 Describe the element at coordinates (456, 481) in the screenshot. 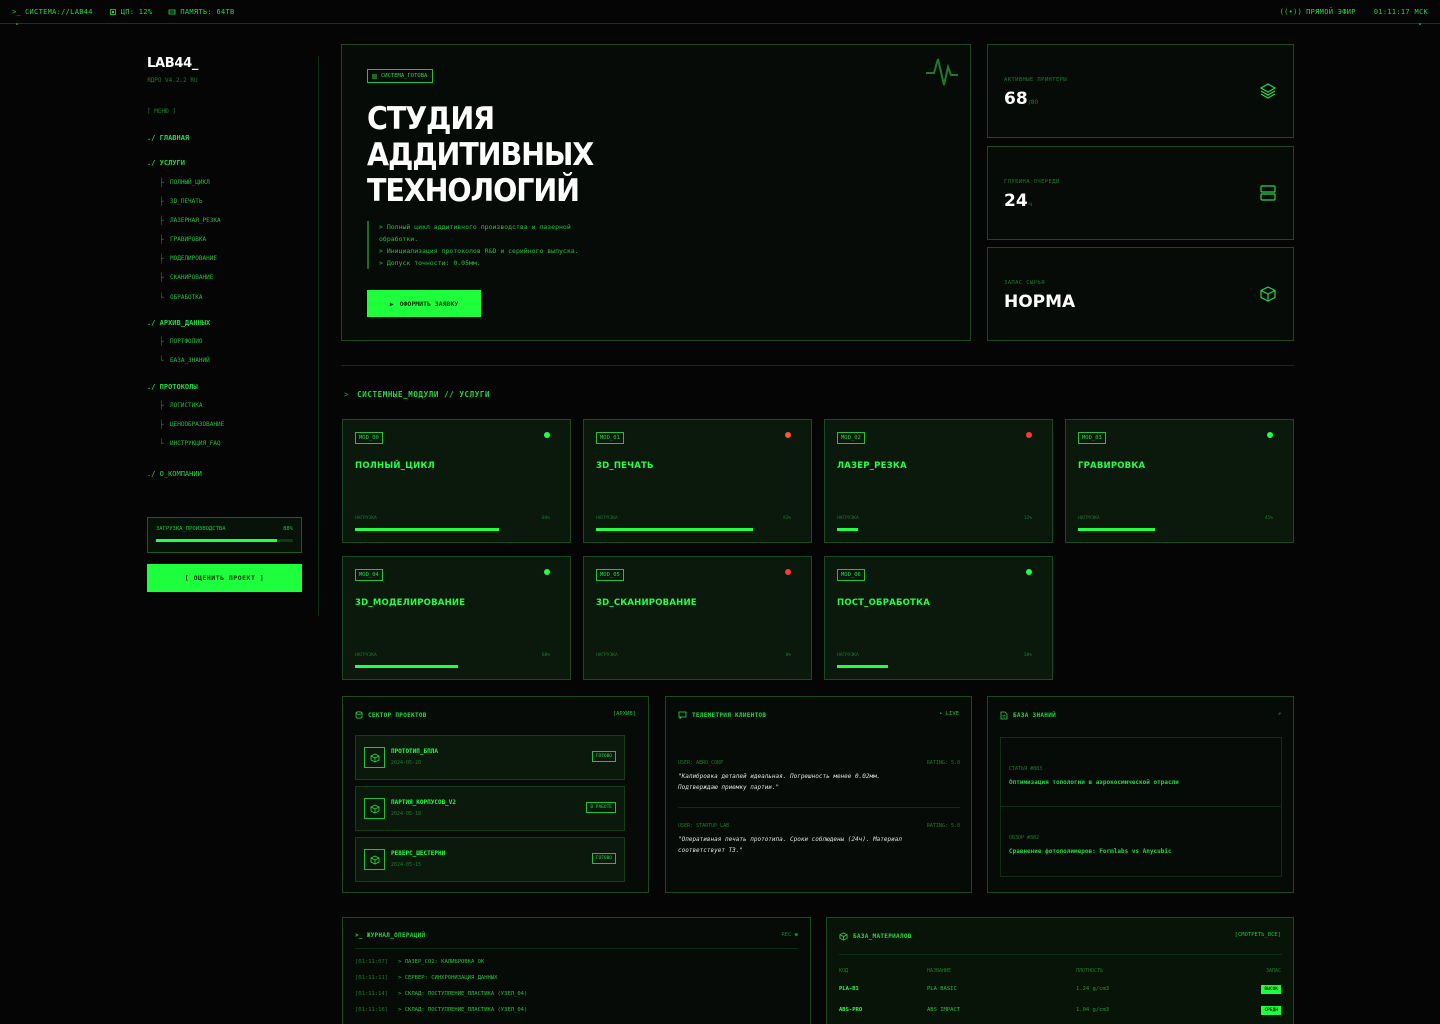

I see `module-card: MOD_00 ПОЛНЫЙ_ЦИКЛ НАГРУЗКА 84%` at that location.